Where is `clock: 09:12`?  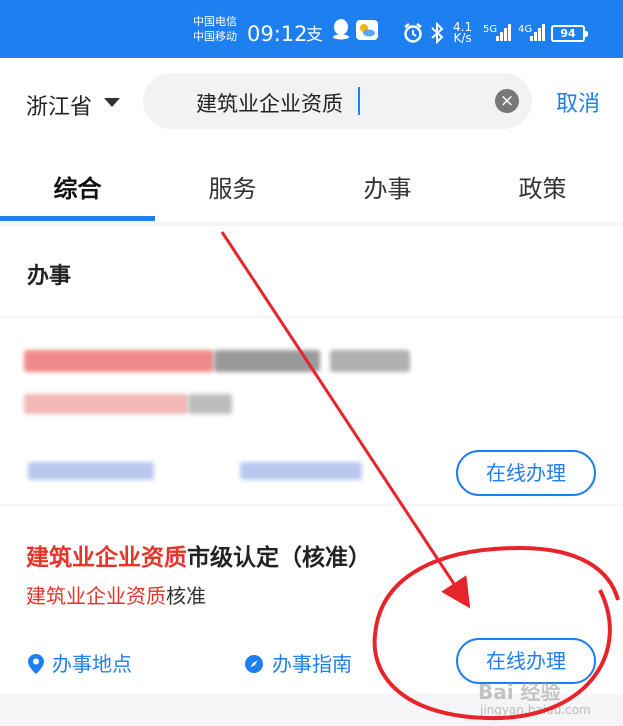 clock: 09:12 is located at coordinates (277, 34).